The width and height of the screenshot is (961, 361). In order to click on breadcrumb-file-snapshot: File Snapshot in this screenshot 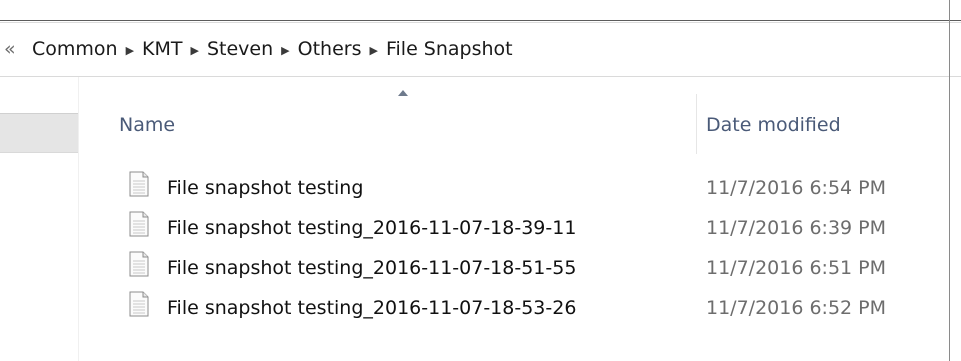, I will do `click(449, 49)`.